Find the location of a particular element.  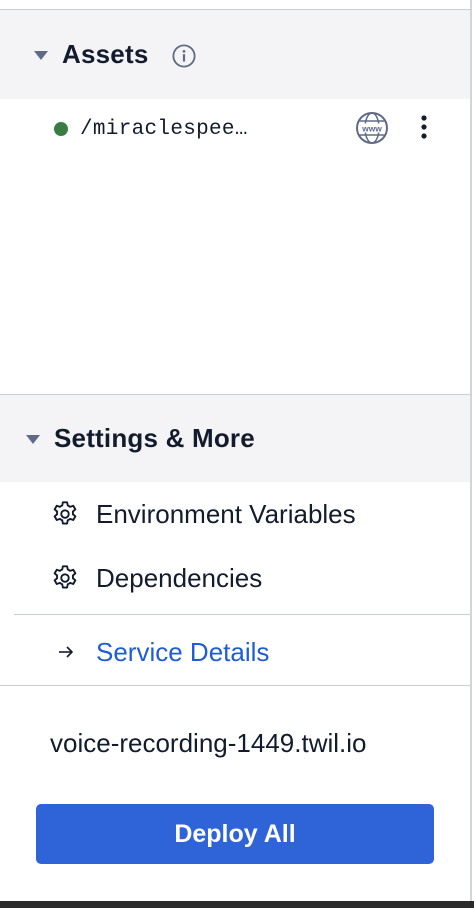

www-globe-icon: www is located at coordinates (372, 128).